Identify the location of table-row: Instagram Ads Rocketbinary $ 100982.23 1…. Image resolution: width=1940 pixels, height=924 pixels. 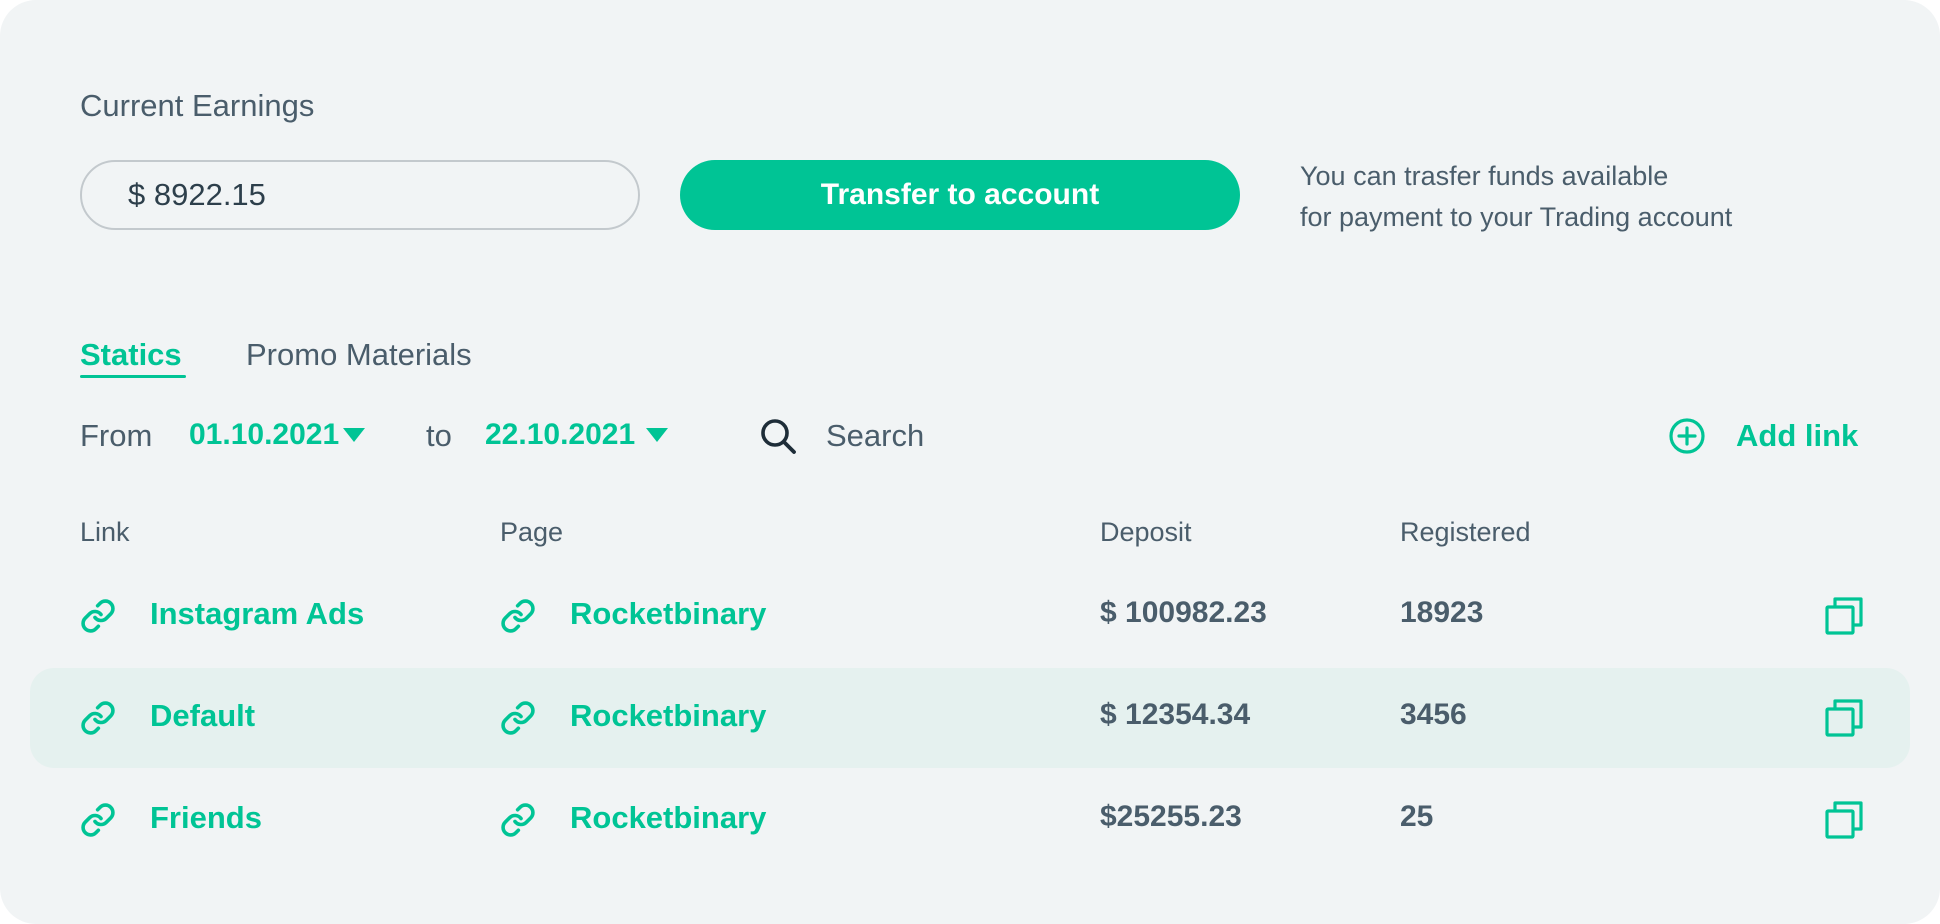
(970, 616).